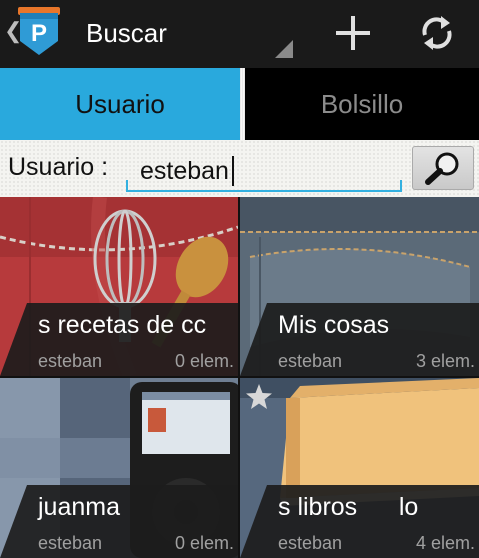  I want to click on collection-count: 3 elem., so click(445, 361).